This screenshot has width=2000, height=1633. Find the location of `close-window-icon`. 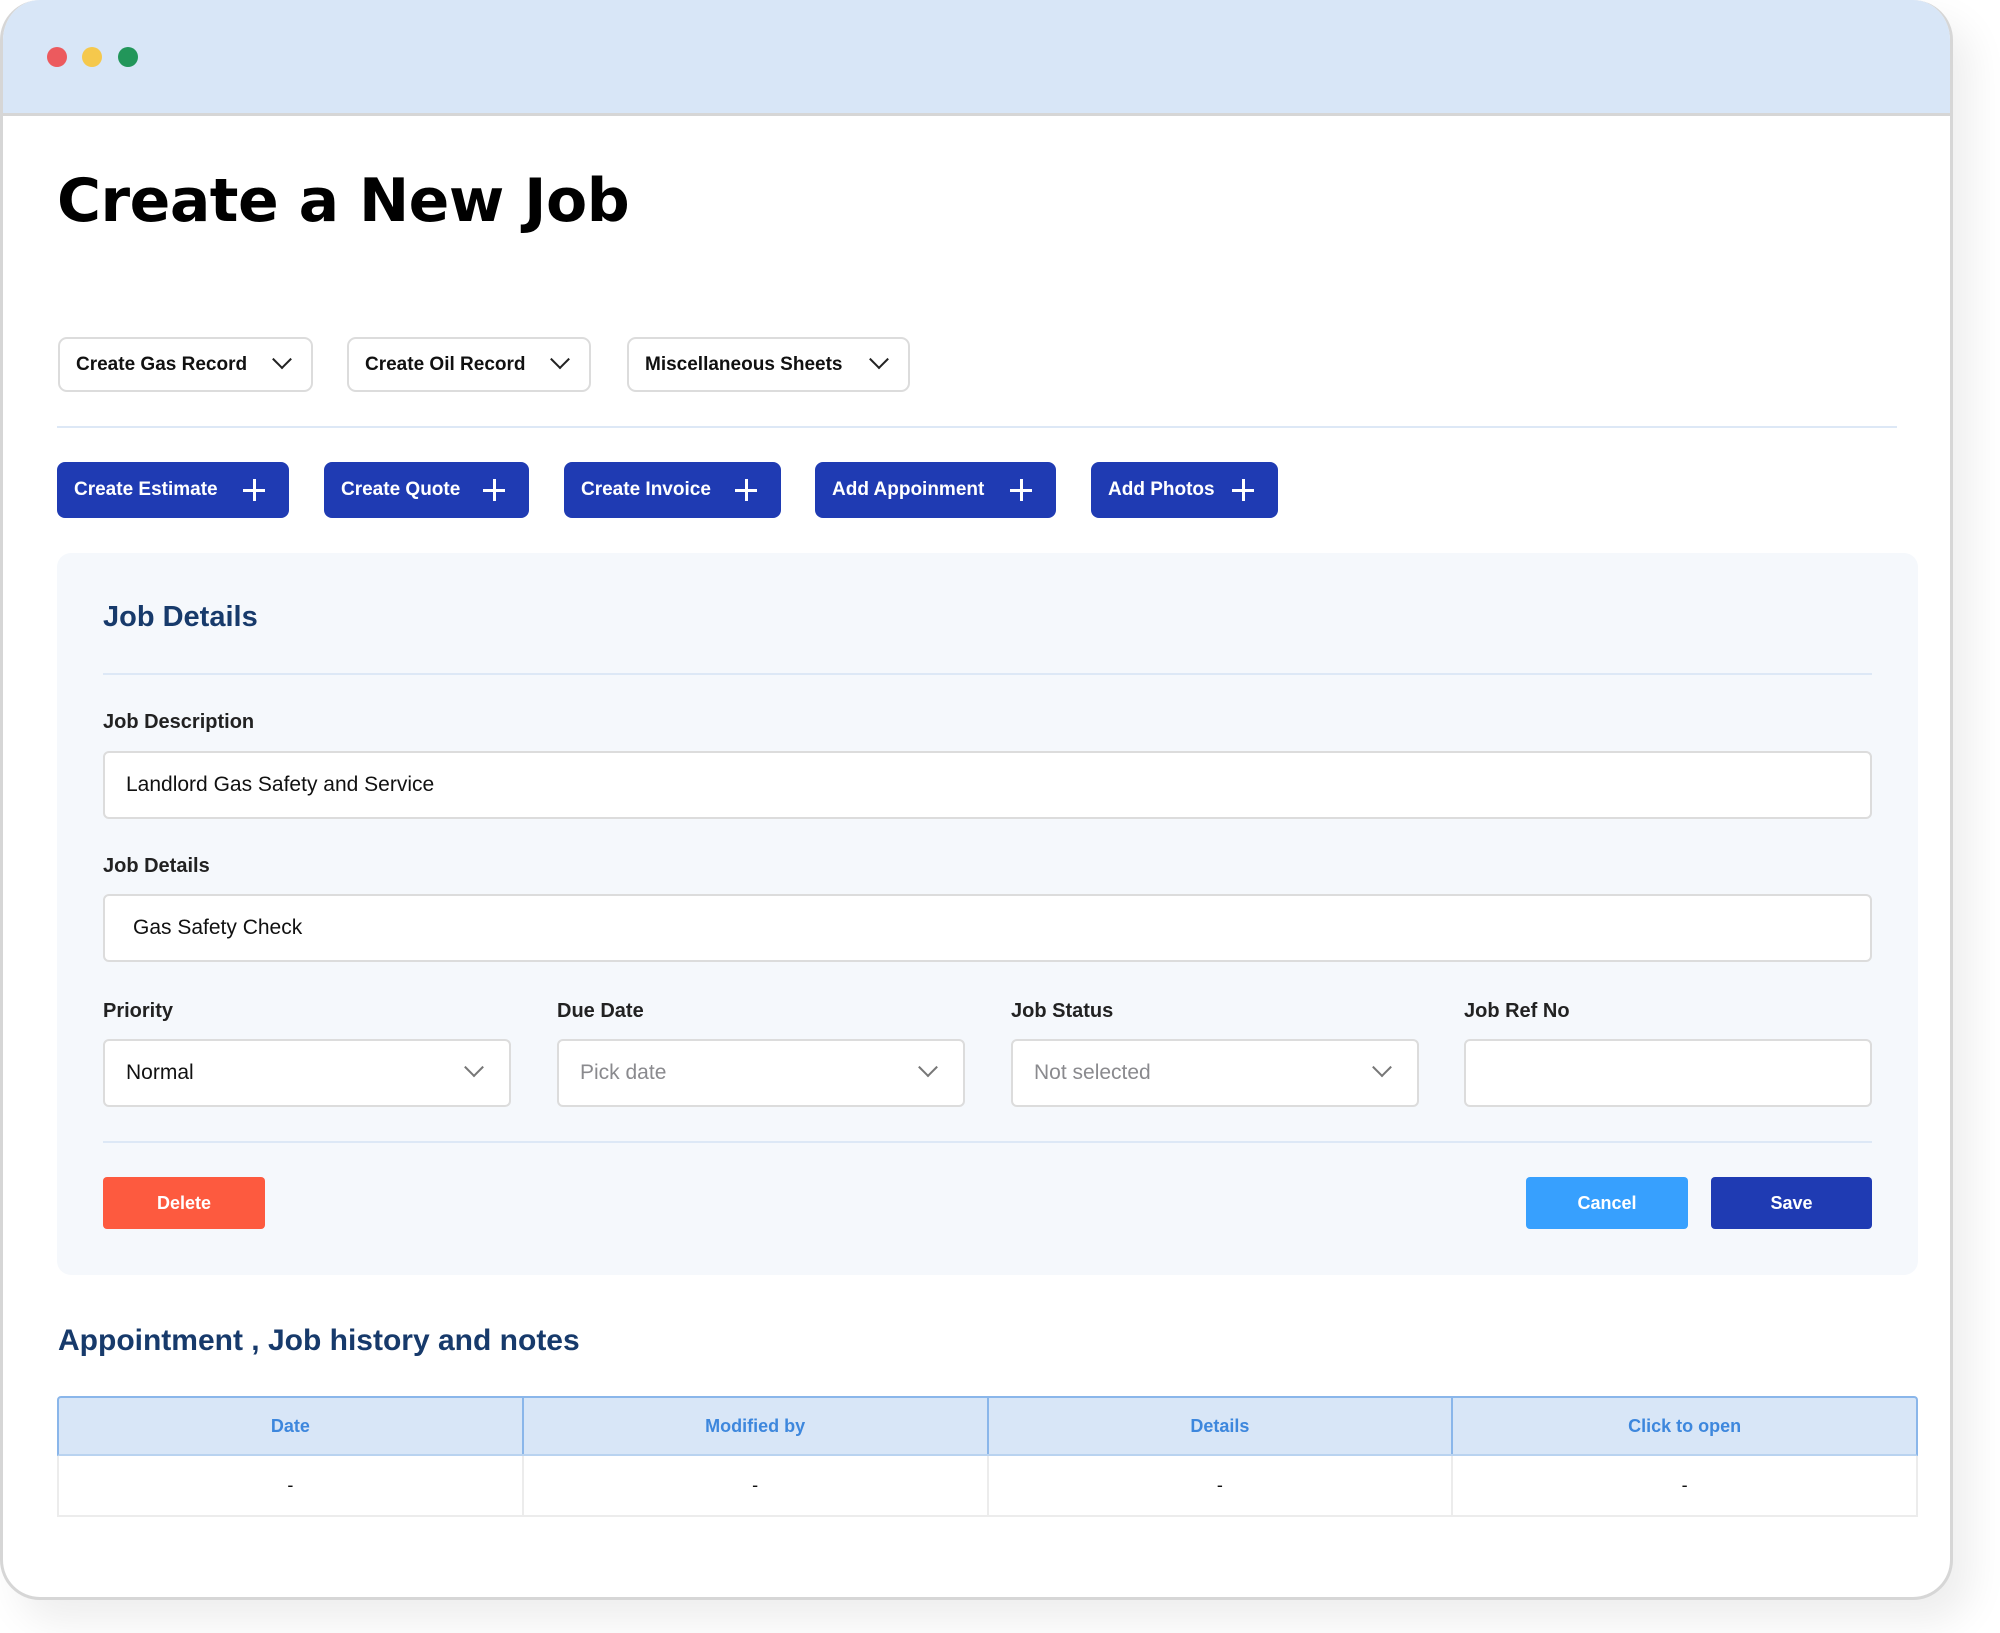

close-window-icon is located at coordinates (57, 57).